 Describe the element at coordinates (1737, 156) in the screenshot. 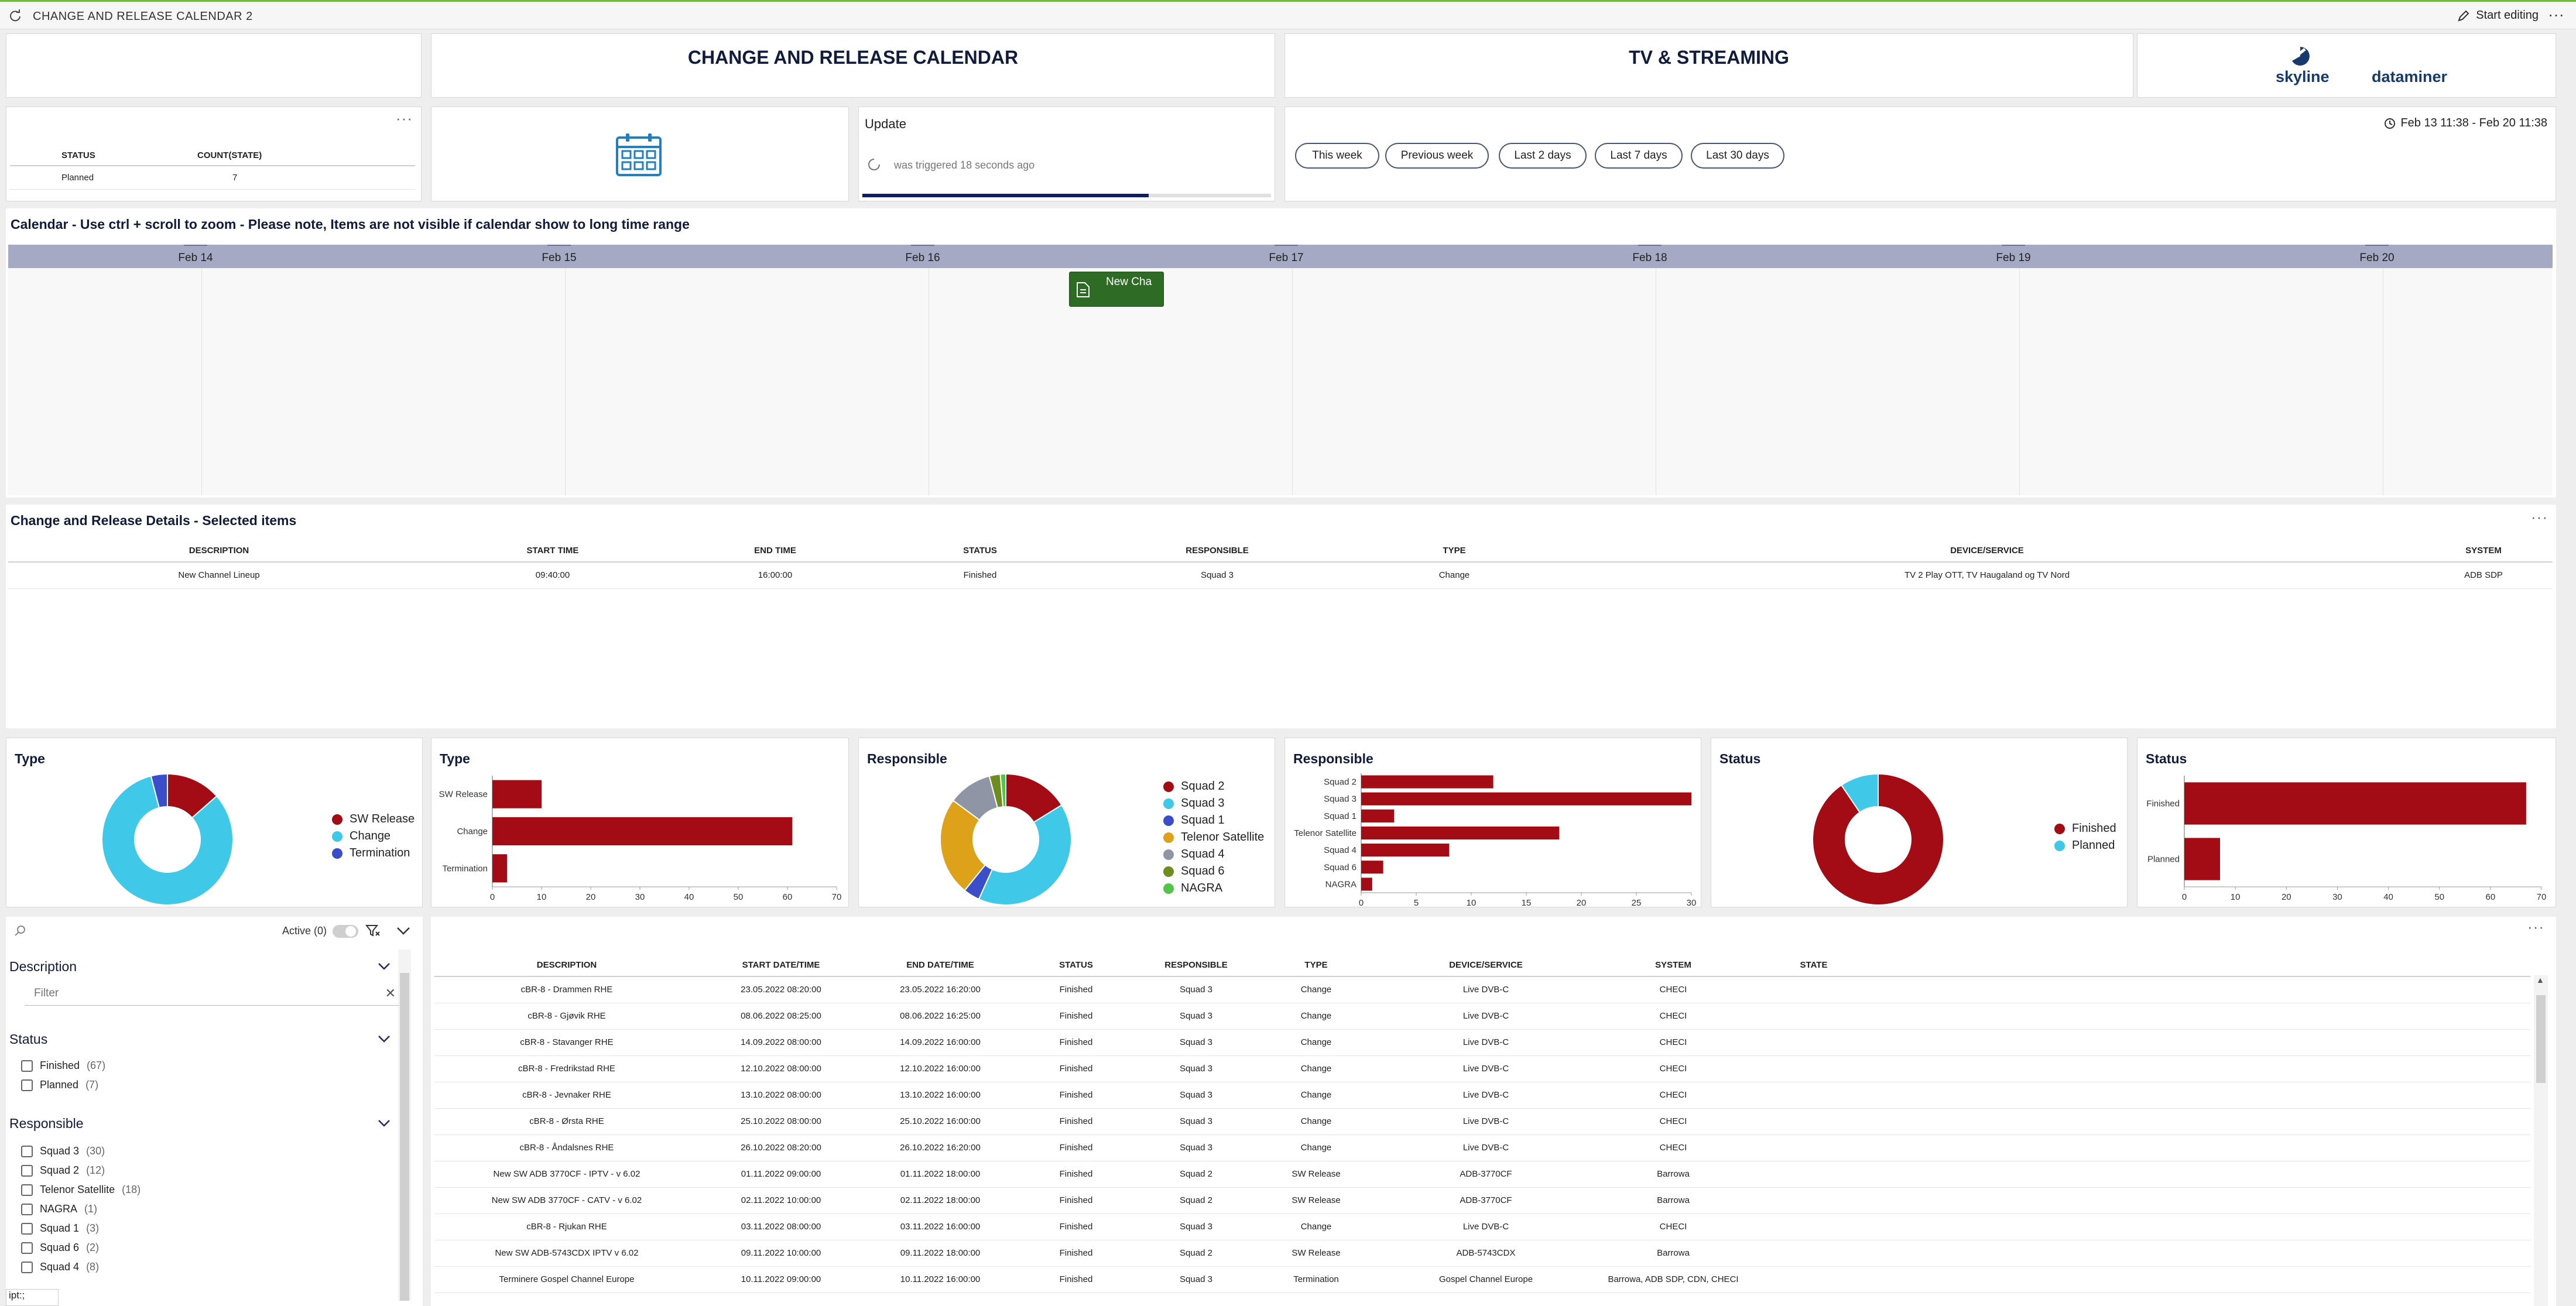

I see `last-30-days-button: Last 30 days` at that location.